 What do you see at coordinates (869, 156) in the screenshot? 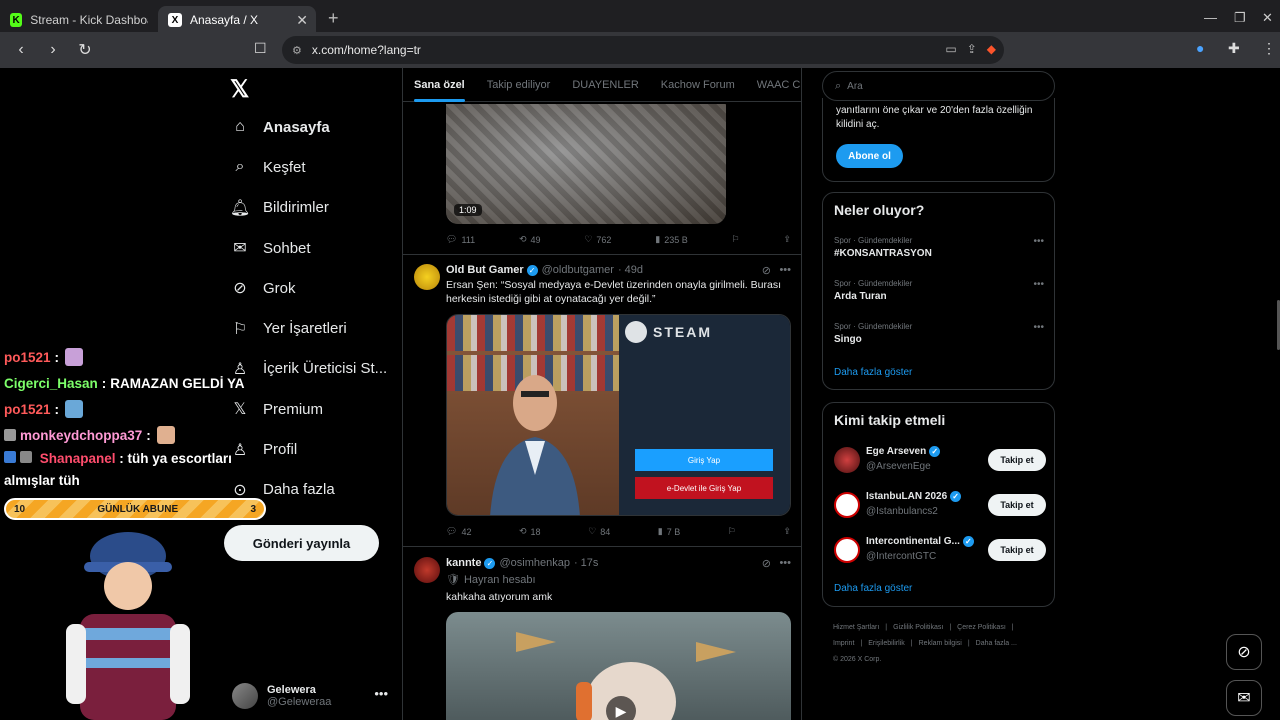
I see `subscribe-button: Abone ol` at bounding box center [869, 156].